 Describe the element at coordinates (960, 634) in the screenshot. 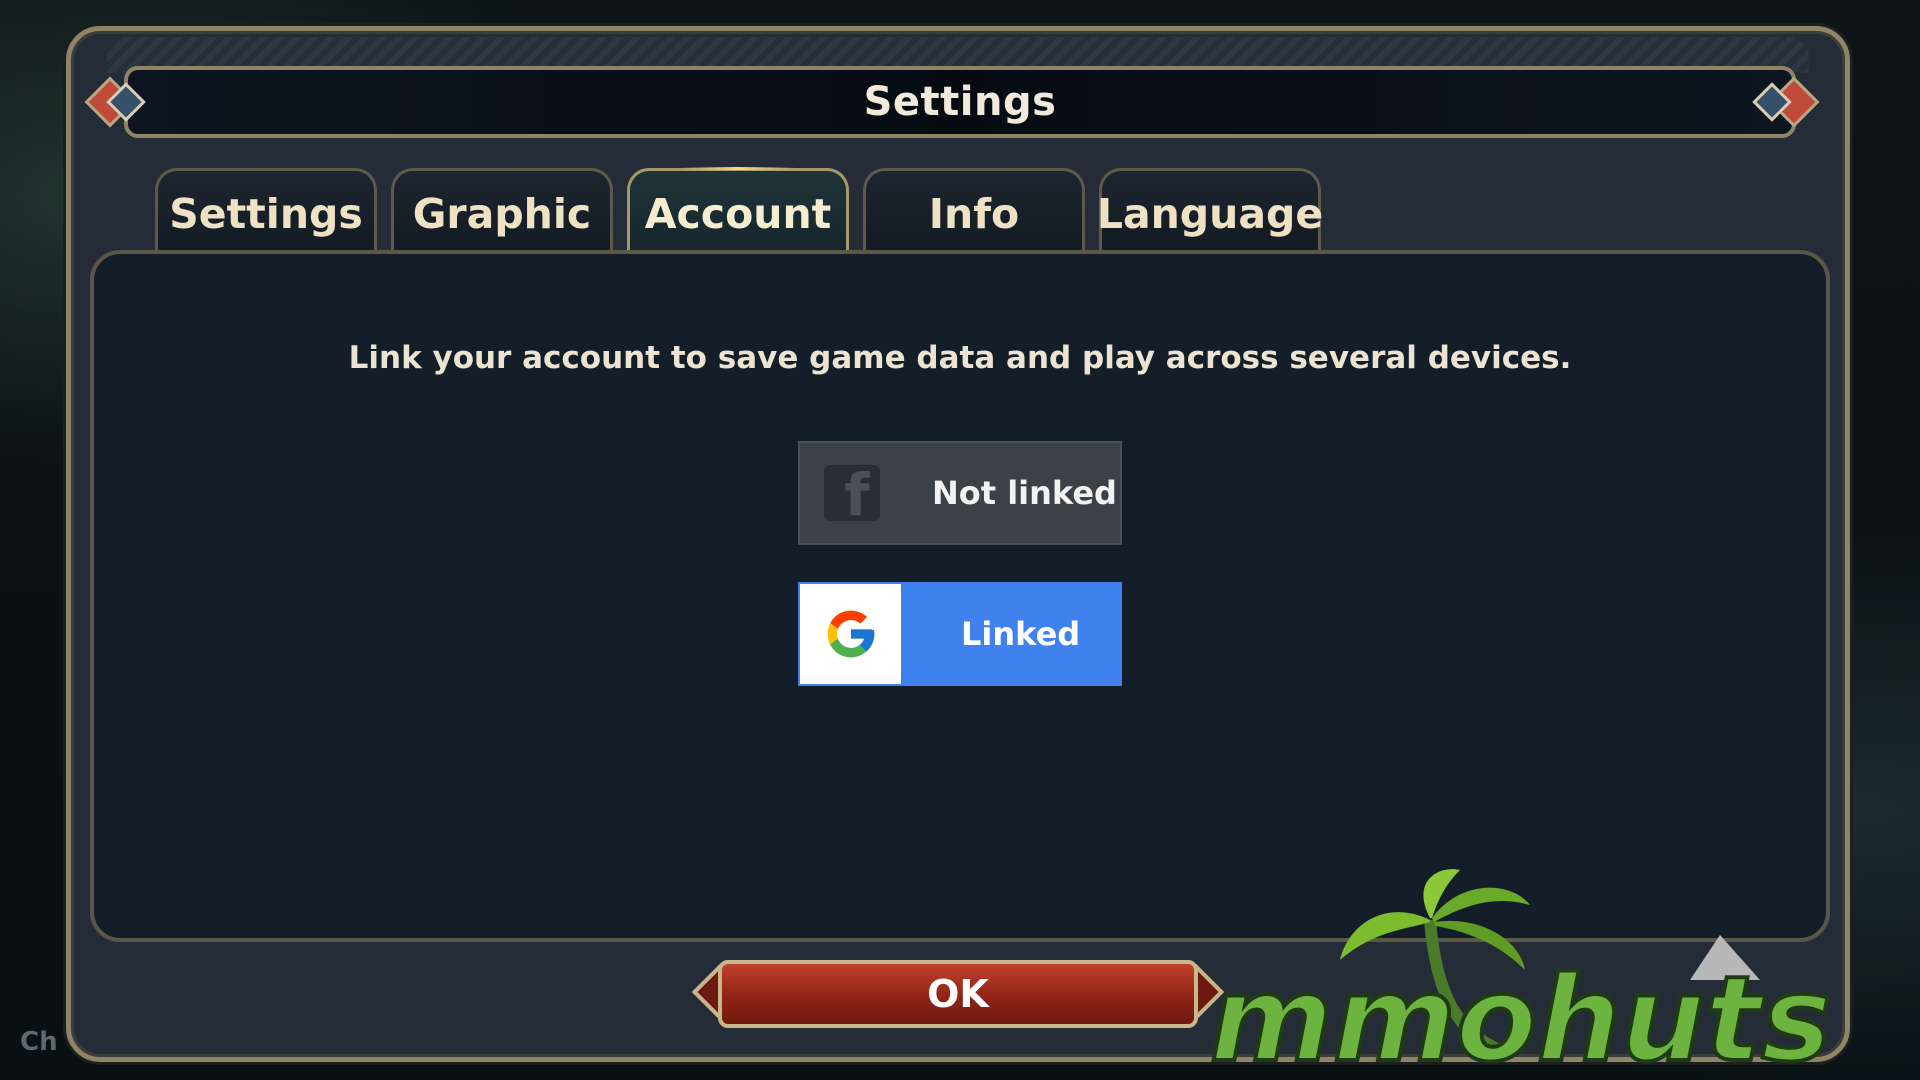

I see `google-link-button: Linked` at that location.